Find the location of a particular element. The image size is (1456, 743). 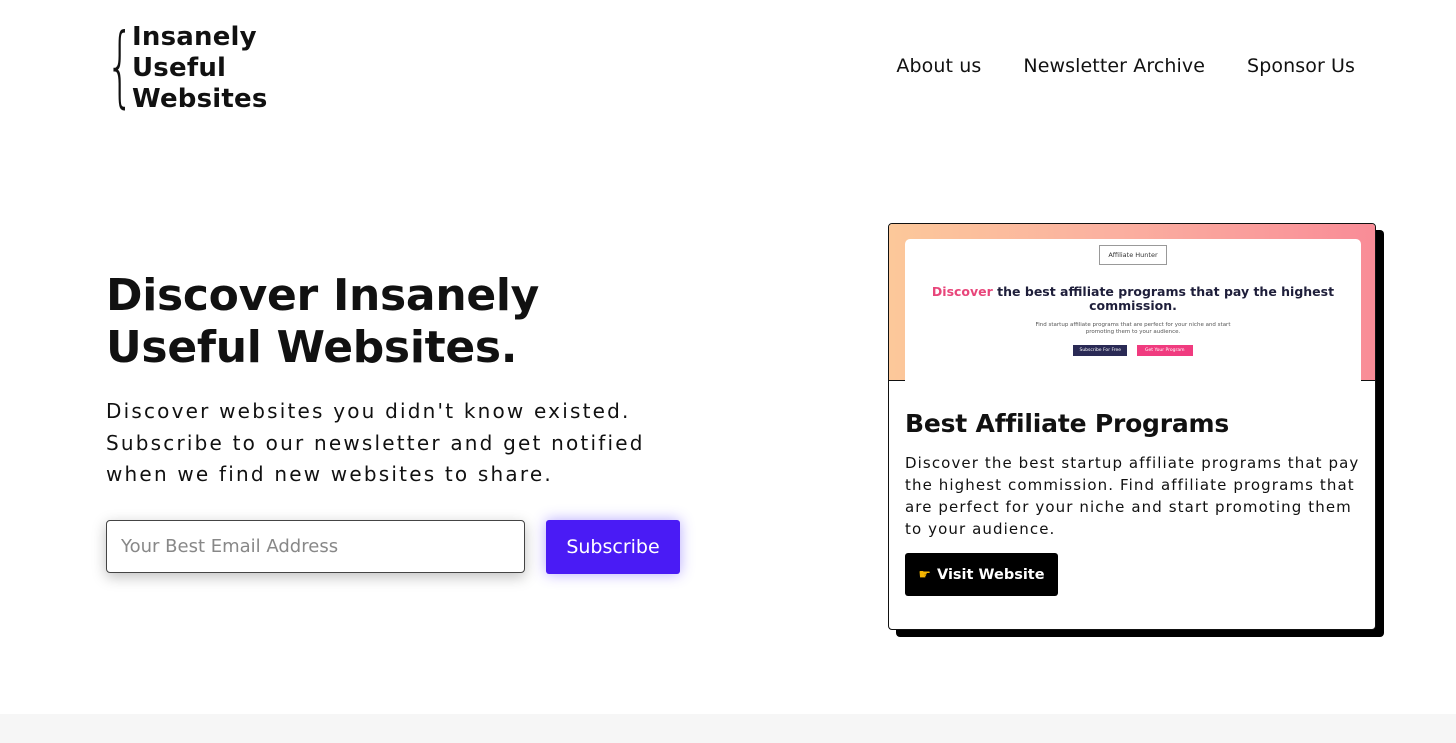

nav-newsletter-archive: Newsletter Archive is located at coordinates (1114, 66).